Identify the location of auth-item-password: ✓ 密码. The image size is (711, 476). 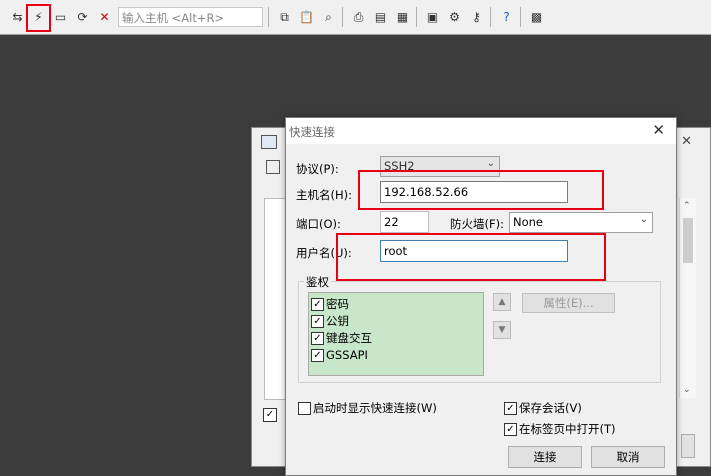
(330, 304).